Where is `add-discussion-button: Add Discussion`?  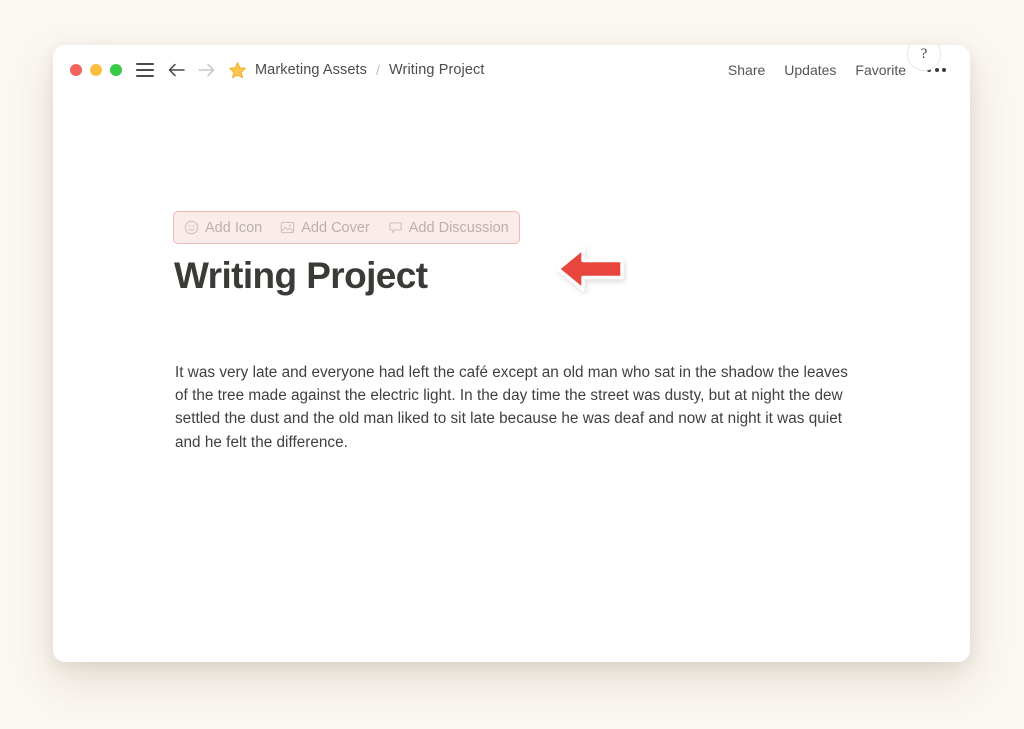
add-discussion-button: Add Discussion is located at coordinates (448, 228).